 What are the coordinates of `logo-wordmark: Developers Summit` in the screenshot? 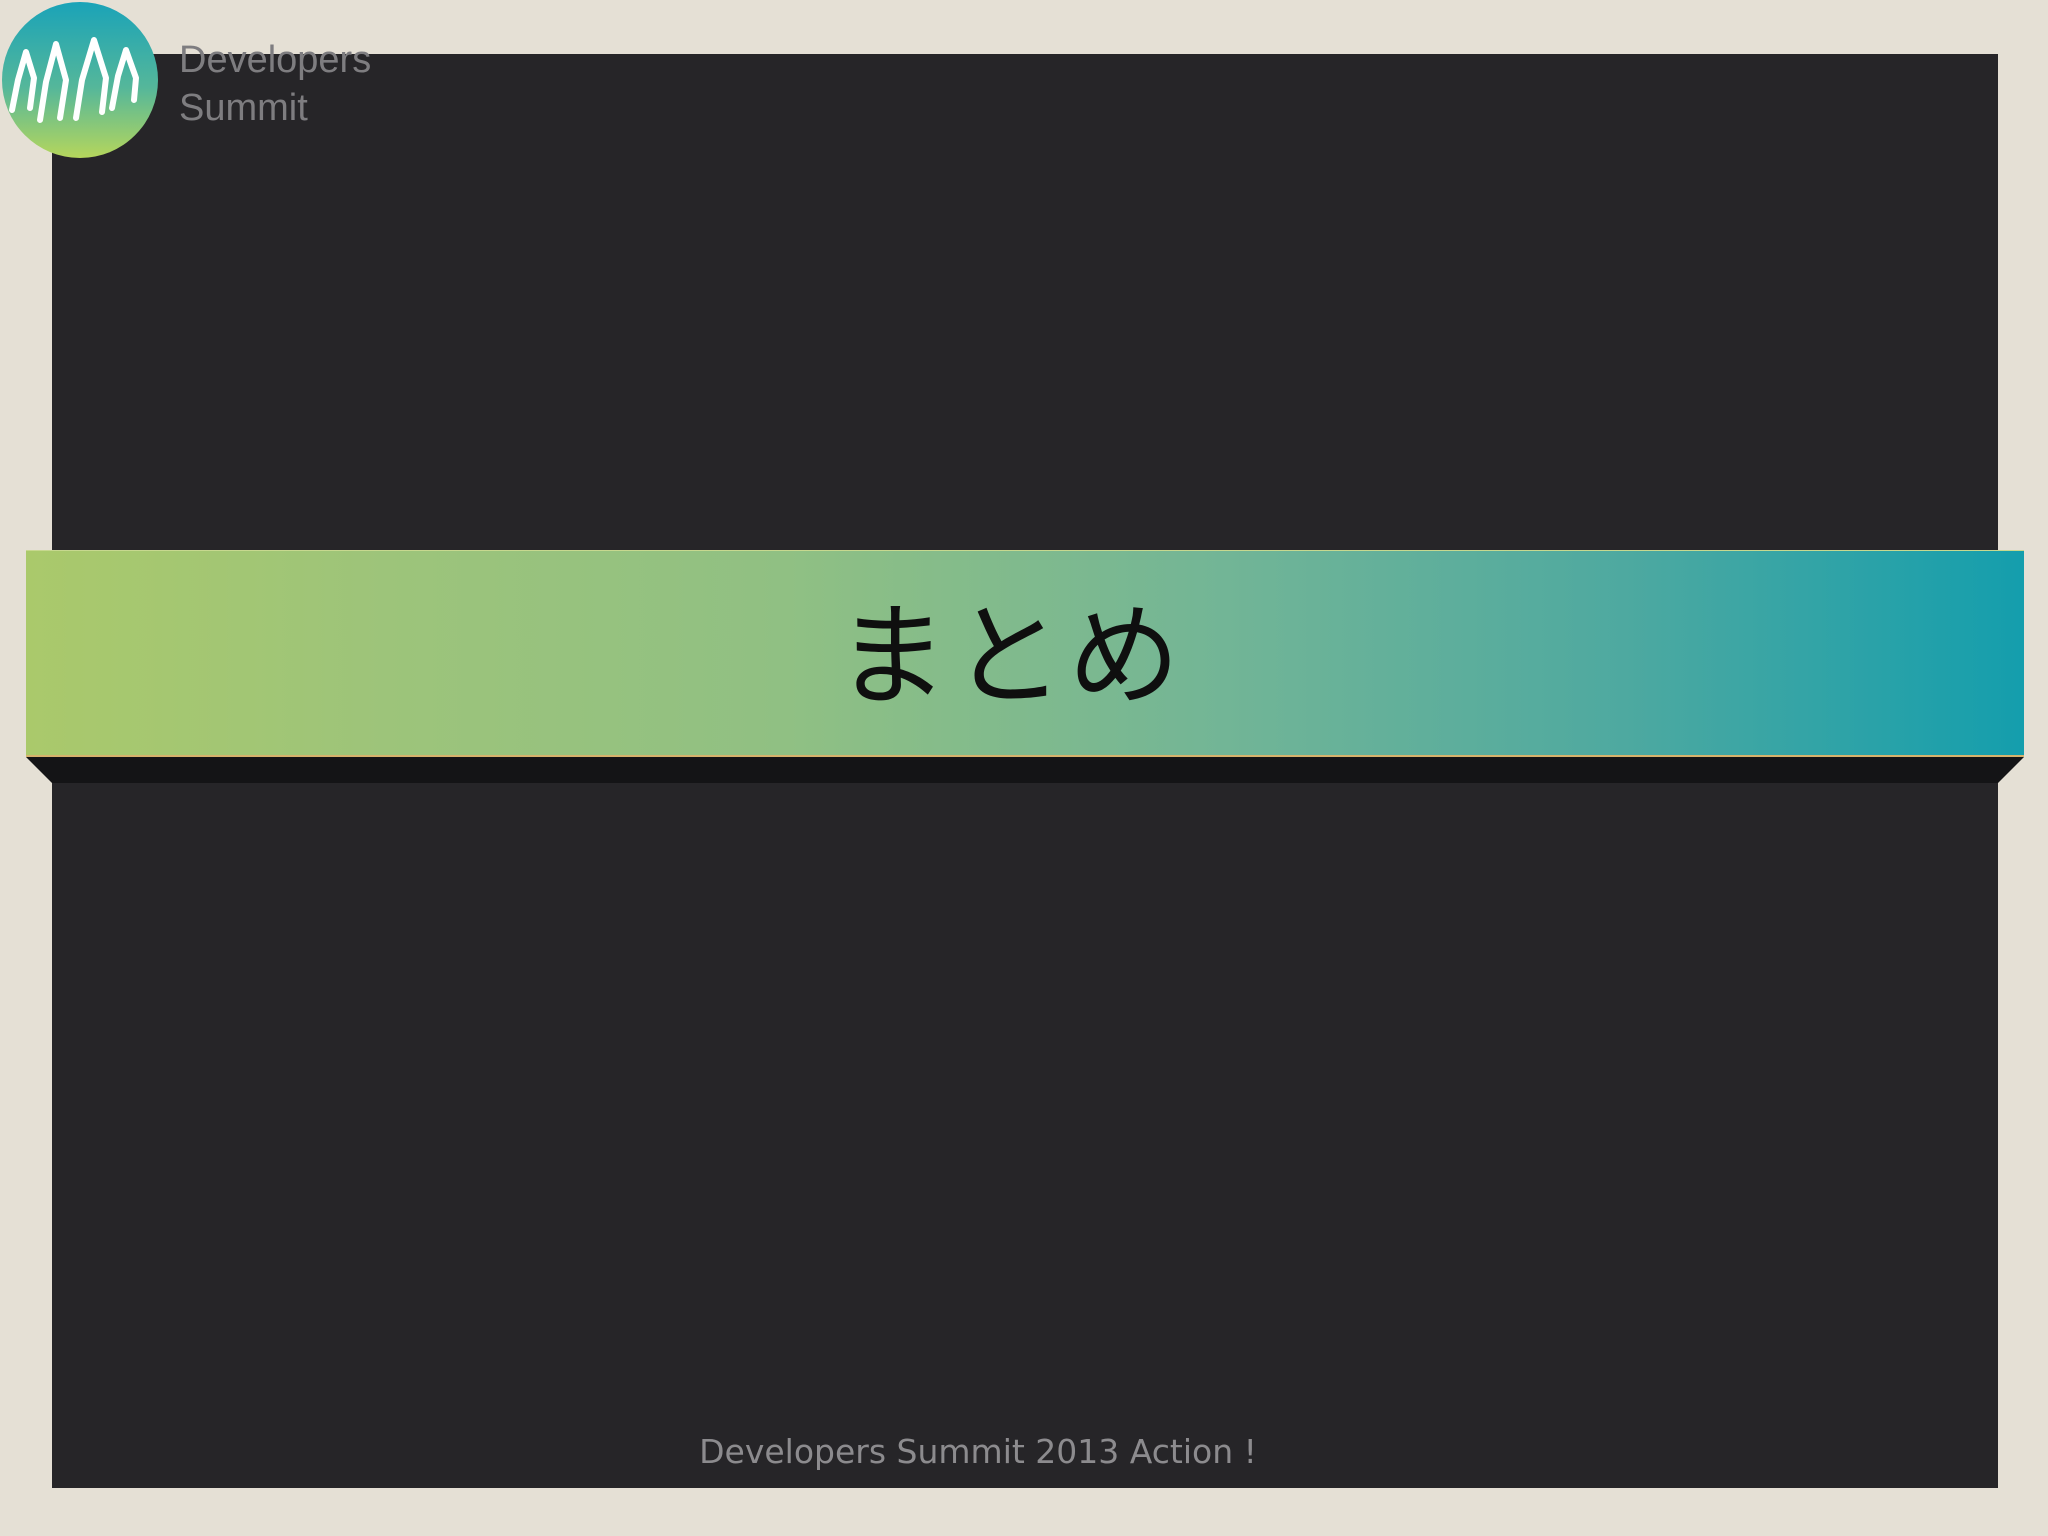 It's located at (275, 84).